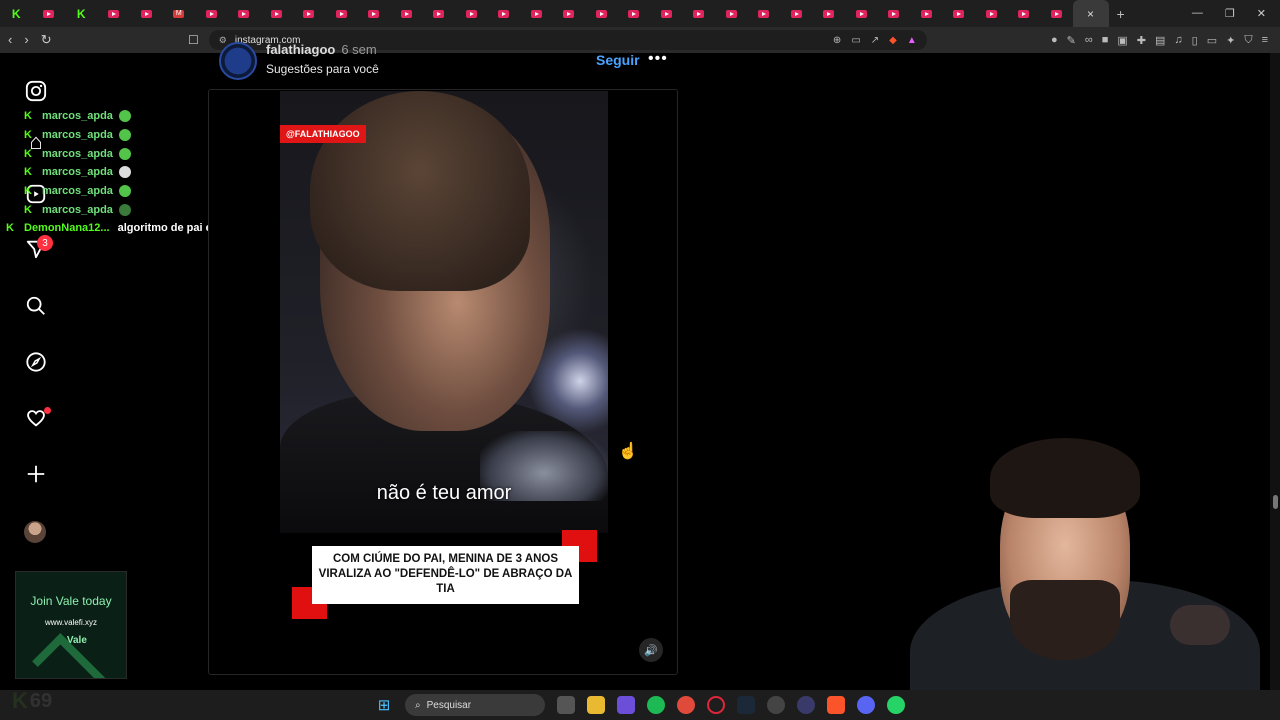 The image size is (1280, 720). I want to click on minimize-icon: —, so click(1197, 13).